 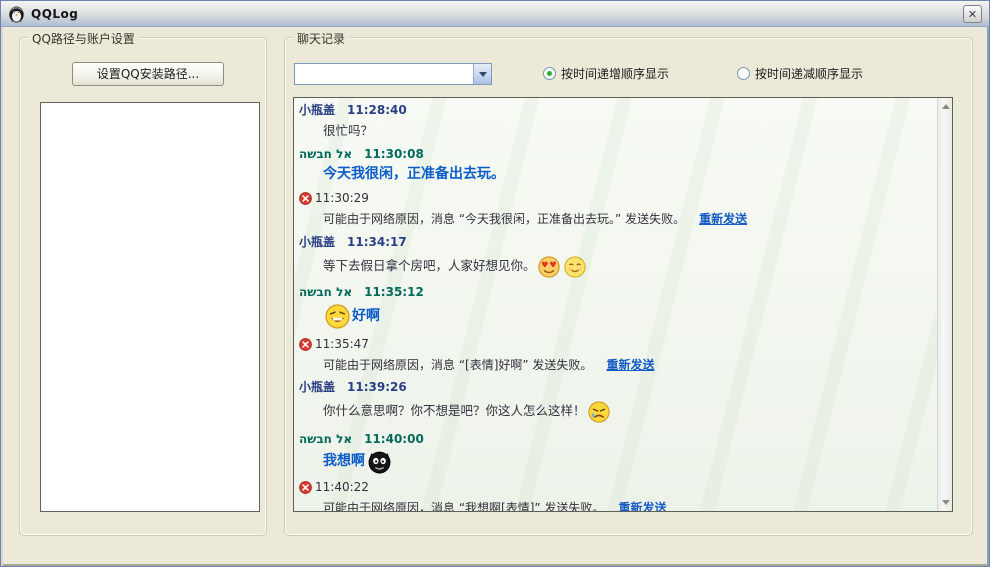 What do you see at coordinates (616, 198) in the screenshot?
I see `send-error-time-row: 11:30:29` at bounding box center [616, 198].